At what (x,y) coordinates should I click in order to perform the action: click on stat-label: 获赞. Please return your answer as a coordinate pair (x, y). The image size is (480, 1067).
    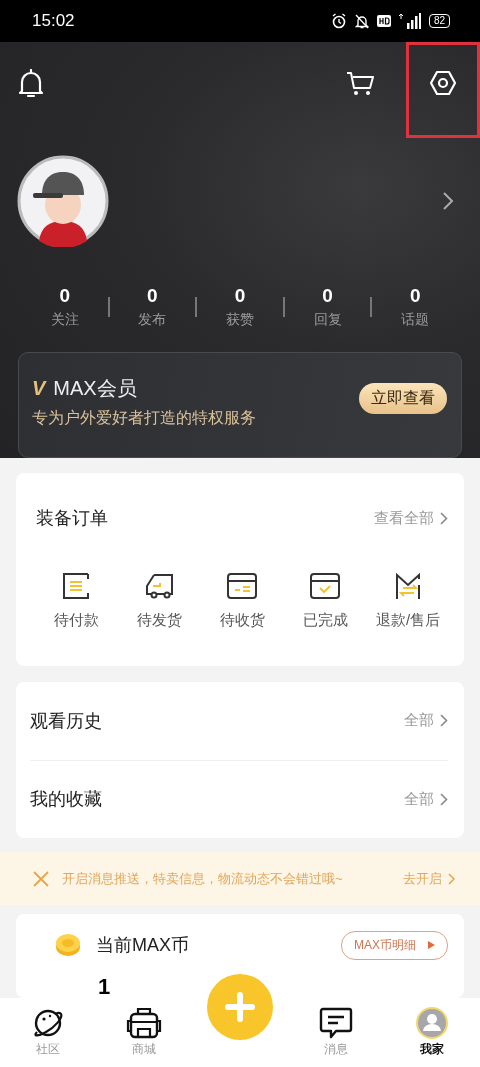
    Looking at the image, I should click on (240, 319).